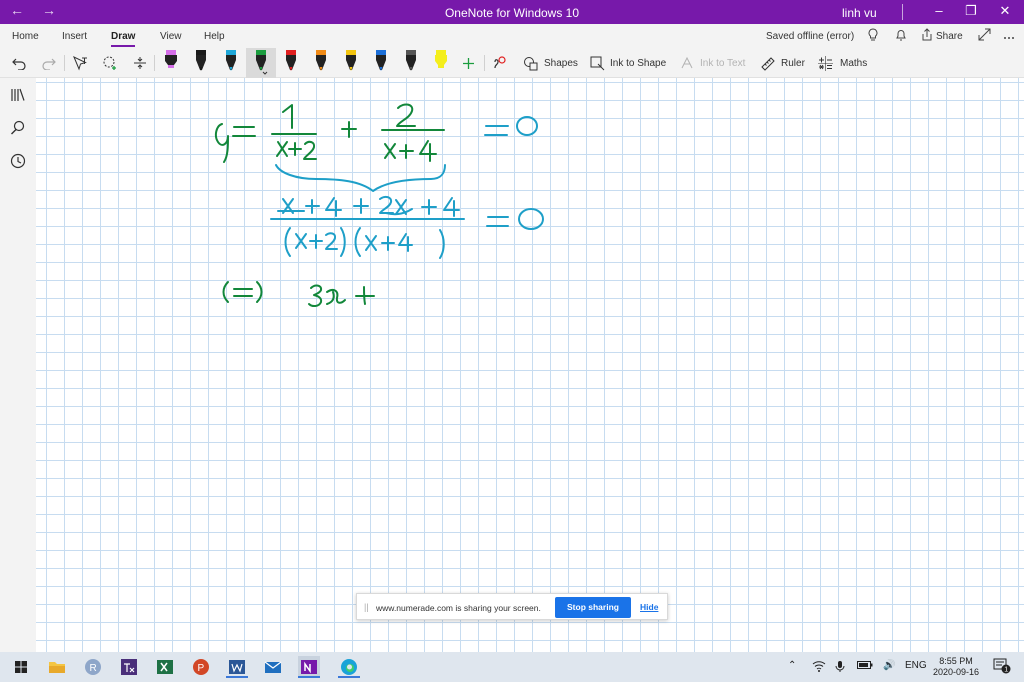 This screenshot has height=682, width=1024. Describe the element at coordinates (18, 128) in the screenshot. I see `search-icon` at that location.